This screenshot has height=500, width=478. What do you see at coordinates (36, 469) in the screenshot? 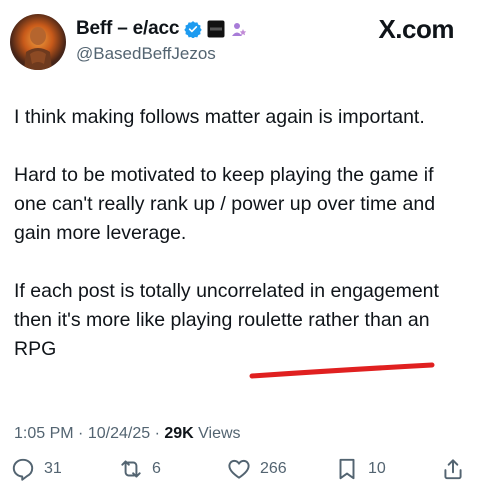
I see `reply-button: 31` at bounding box center [36, 469].